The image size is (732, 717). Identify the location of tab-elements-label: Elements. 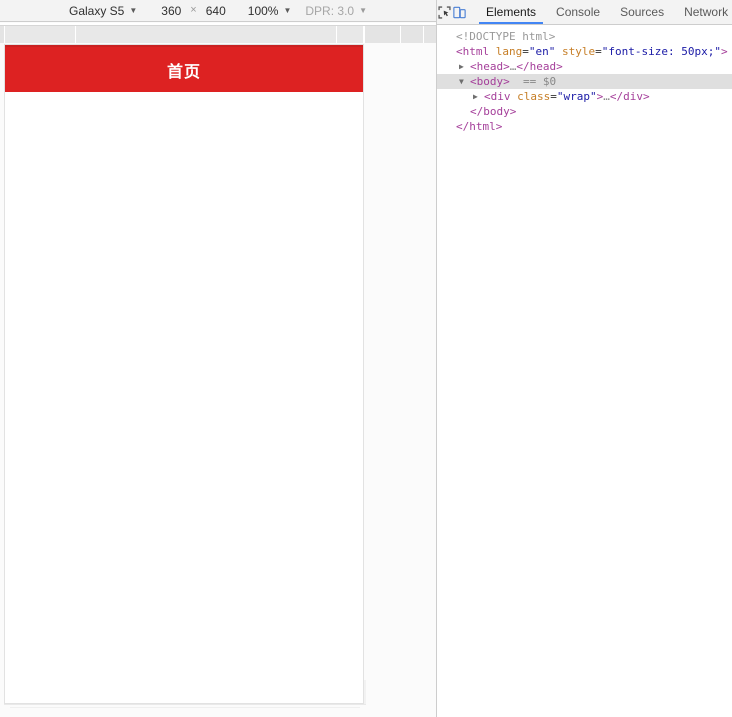
(511, 12).